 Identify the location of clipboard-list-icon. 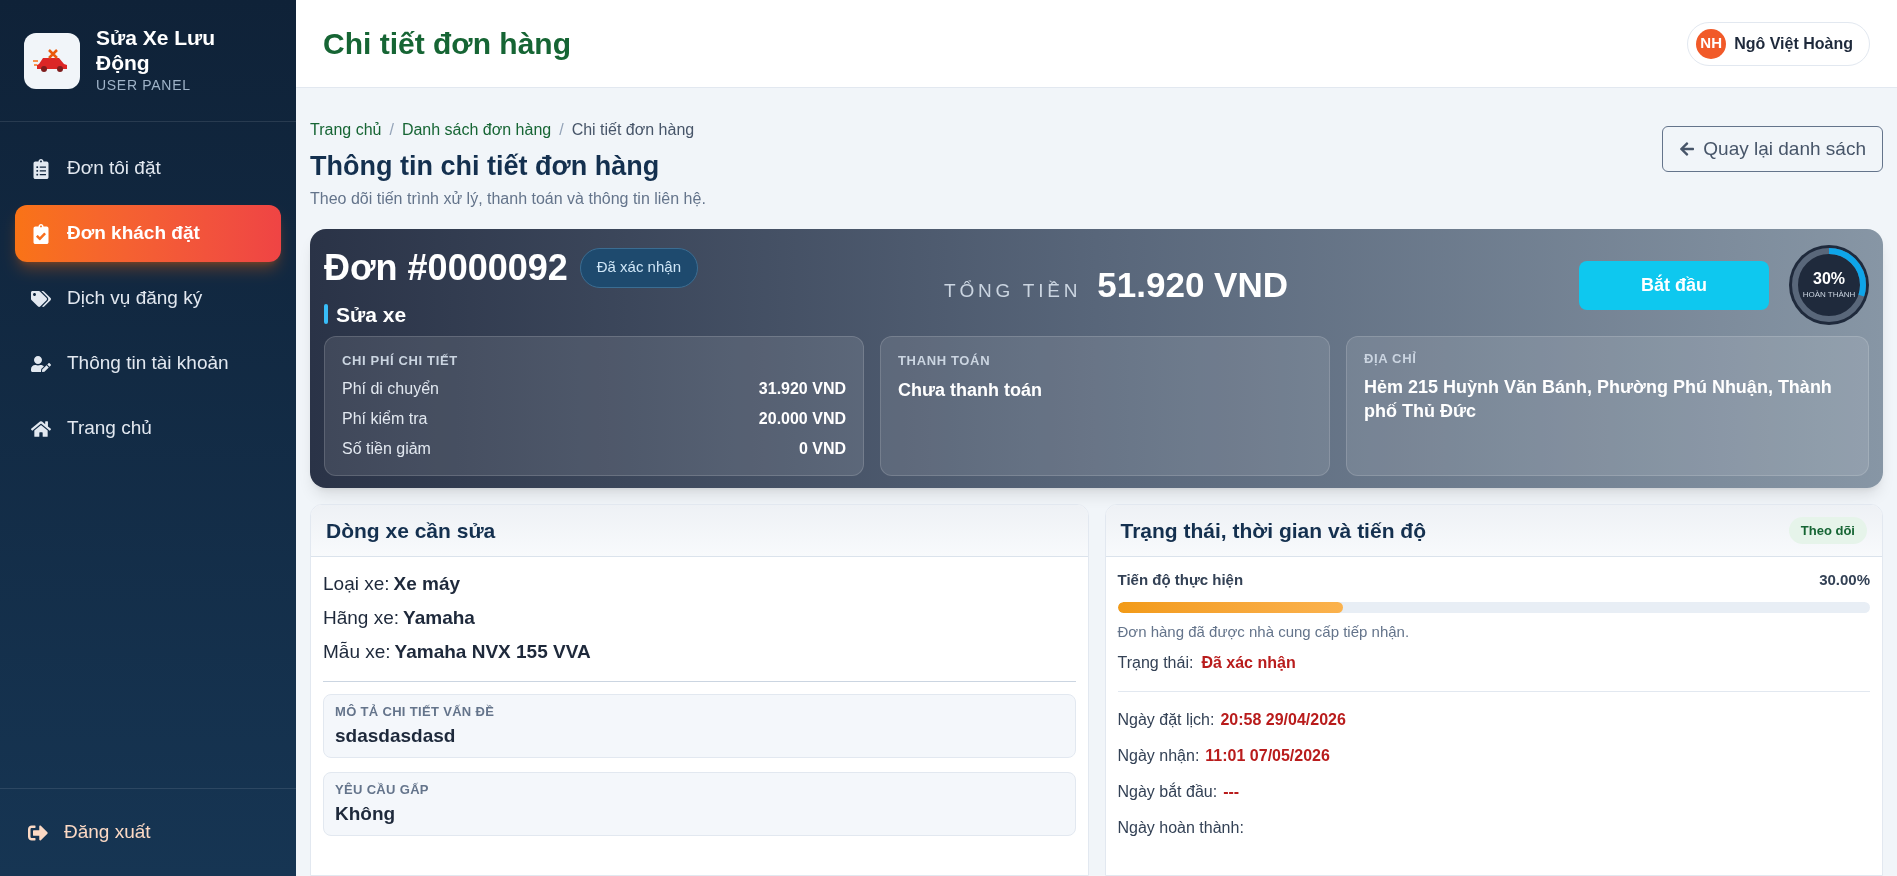
(41, 168).